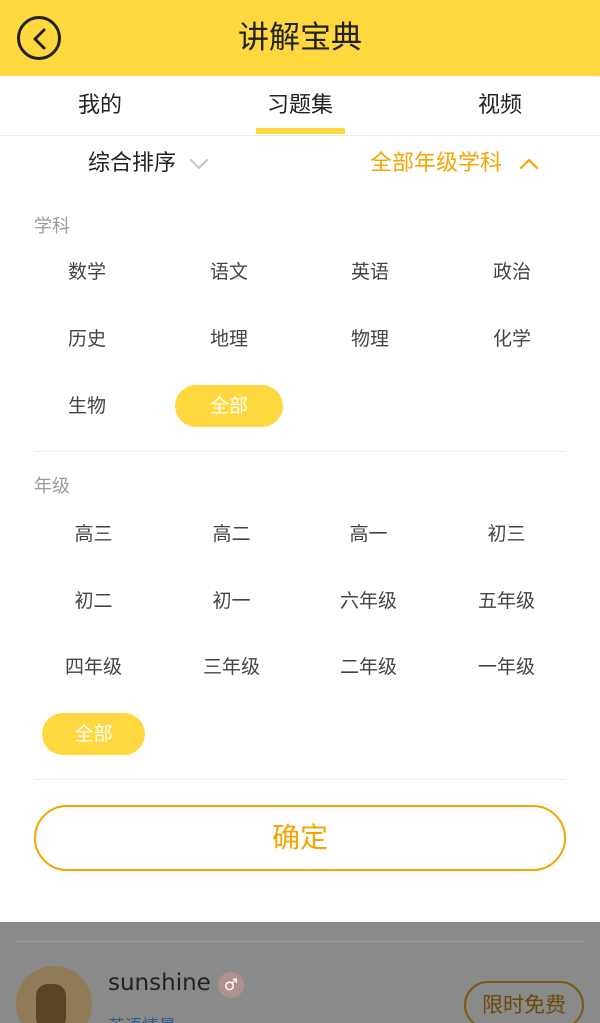 Image resolution: width=600 pixels, height=1023 pixels. Describe the element at coordinates (368, 534) in the screenshot. I see `grade-chip: 高一` at that location.